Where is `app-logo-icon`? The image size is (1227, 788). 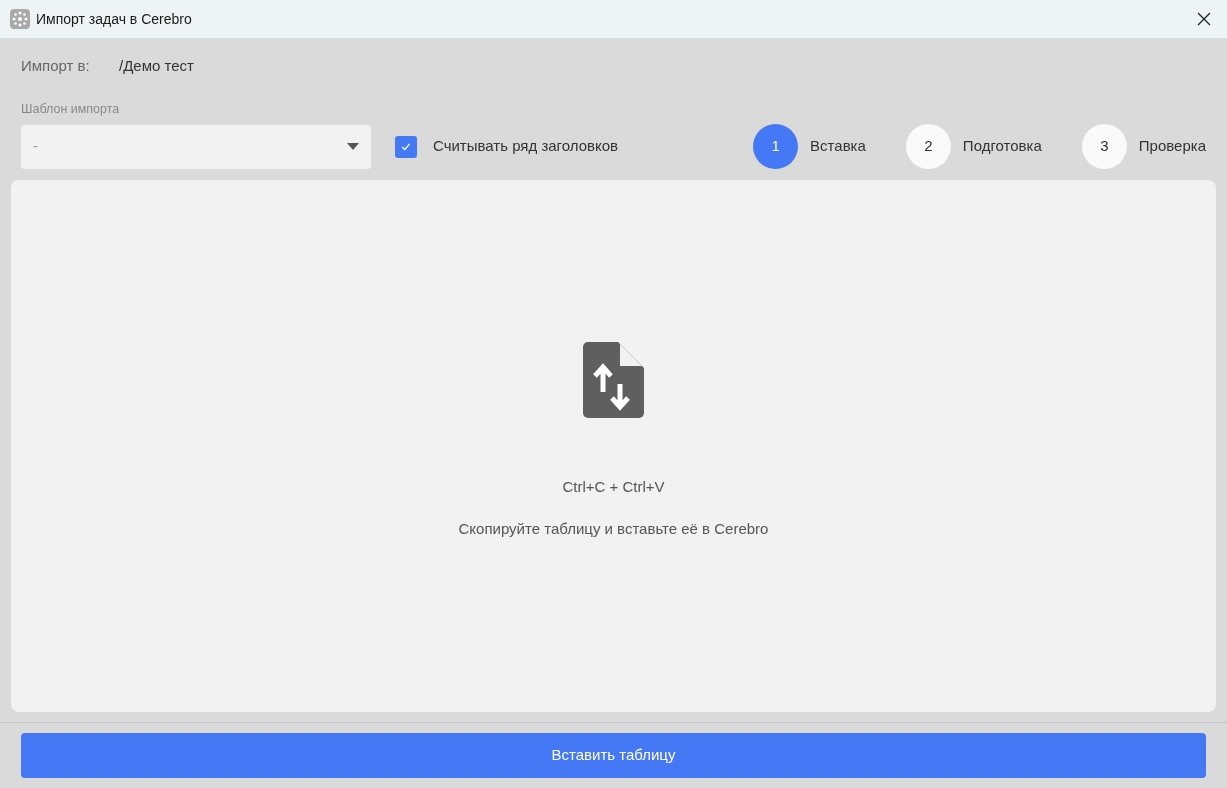 app-logo-icon is located at coordinates (20, 19).